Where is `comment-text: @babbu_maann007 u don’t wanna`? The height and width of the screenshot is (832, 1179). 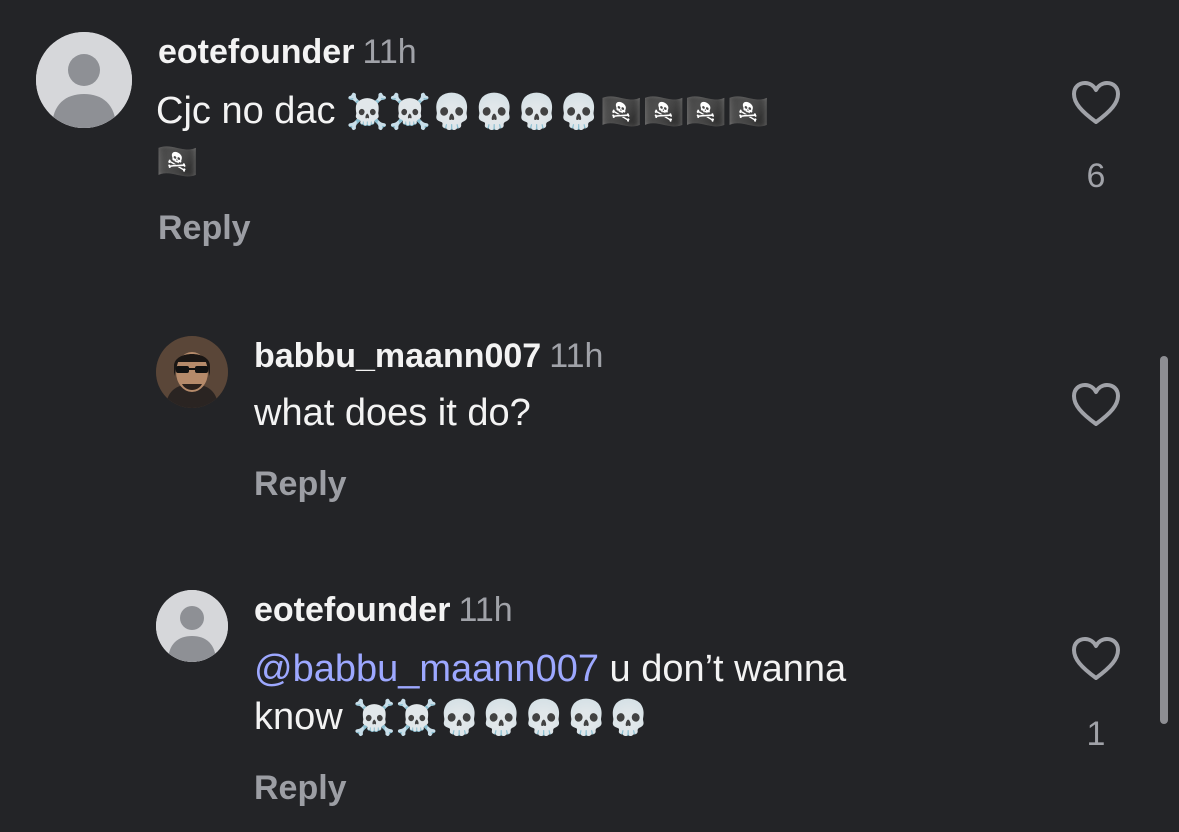 comment-text: @babbu_maann007 u don’t wanna is located at coordinates (550, 669).